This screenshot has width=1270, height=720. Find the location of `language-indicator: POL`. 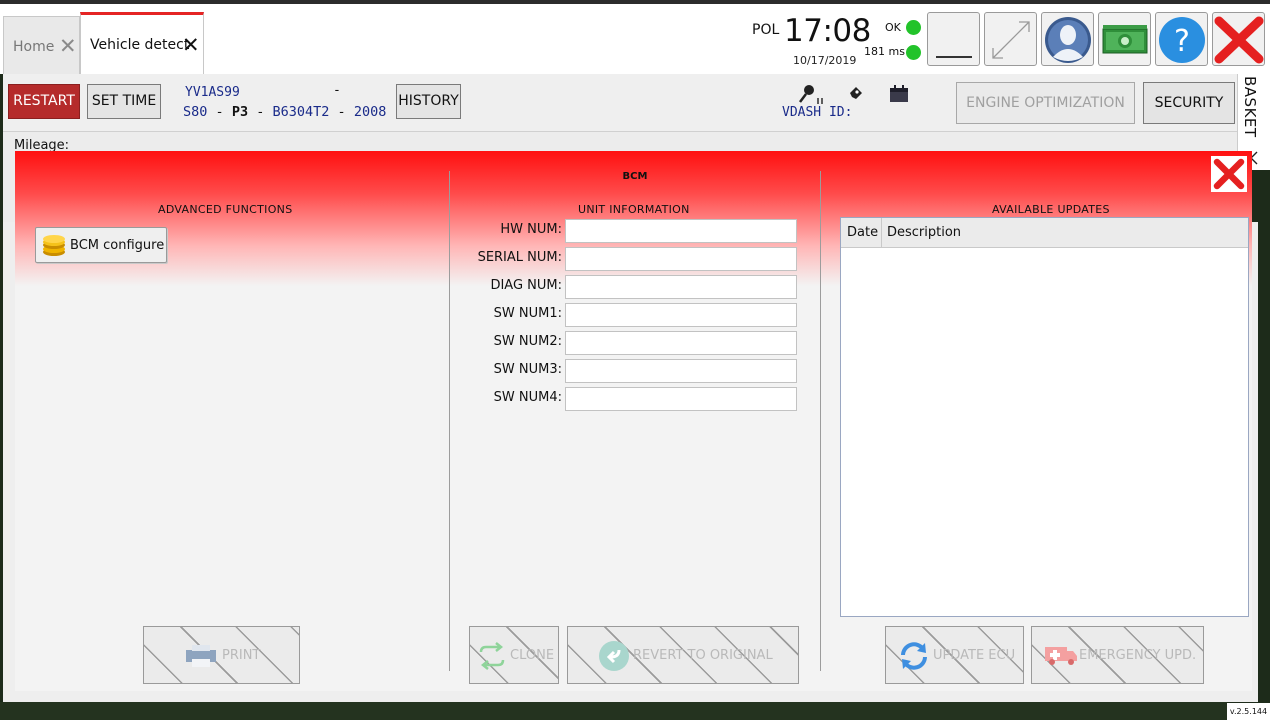

language-indicator: POL is located at coordinates (765, 30).